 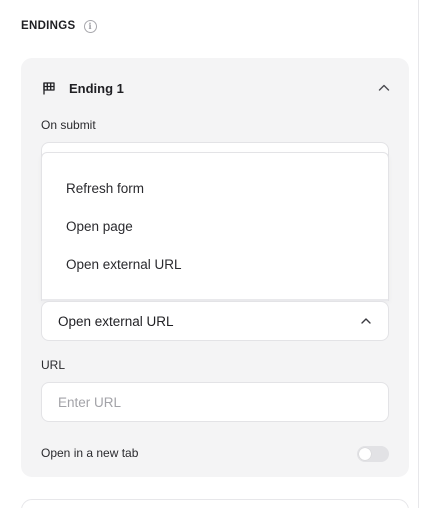 What do you see at coordinates (215, 402) in the screenshot?
I see `url-input` at bounding box center [215, 402].